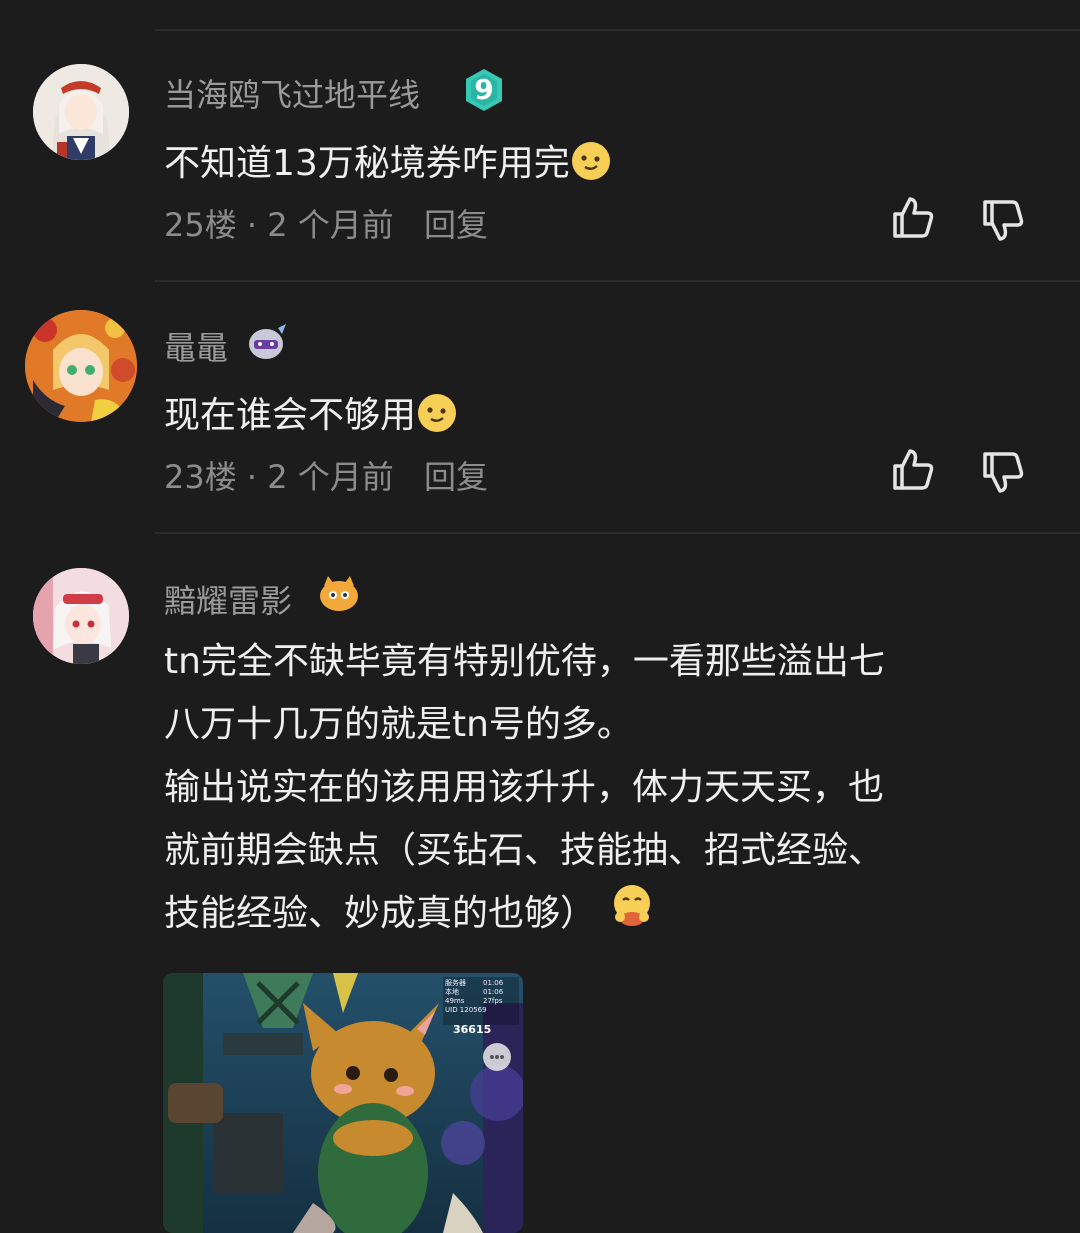 This screenshot has width=1080, height=1233. What do you see at coordinates (200, 477) in the screenshot?
I see `floor-number: 23楼` at bounding box center [200, 477].